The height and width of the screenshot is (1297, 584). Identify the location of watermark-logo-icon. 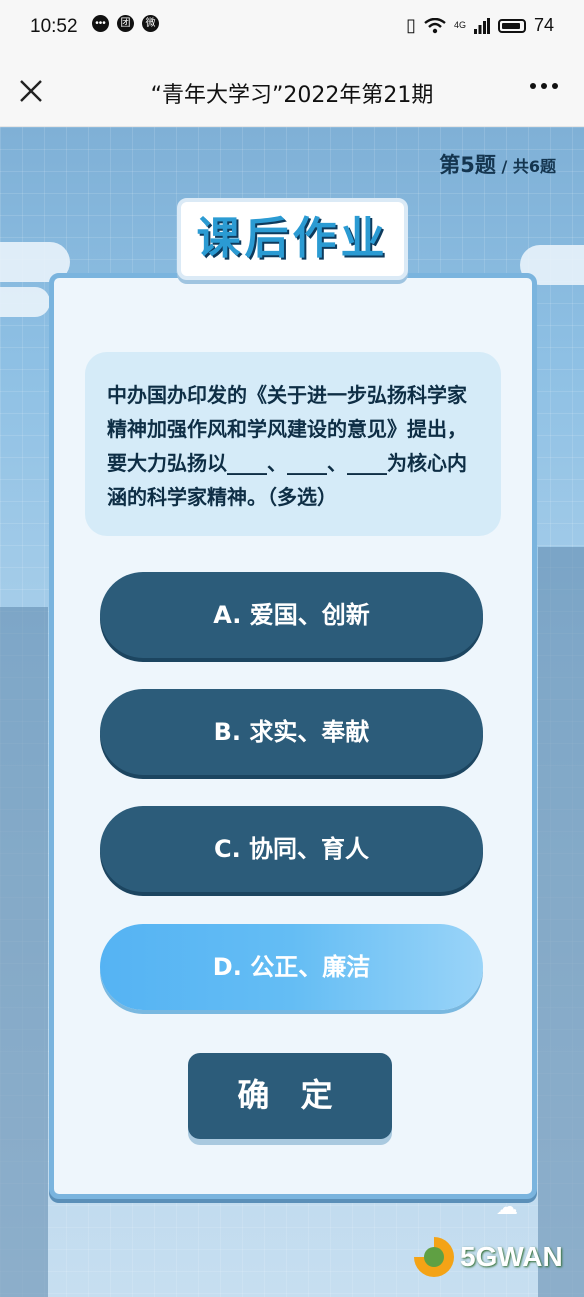
(434, 1257).